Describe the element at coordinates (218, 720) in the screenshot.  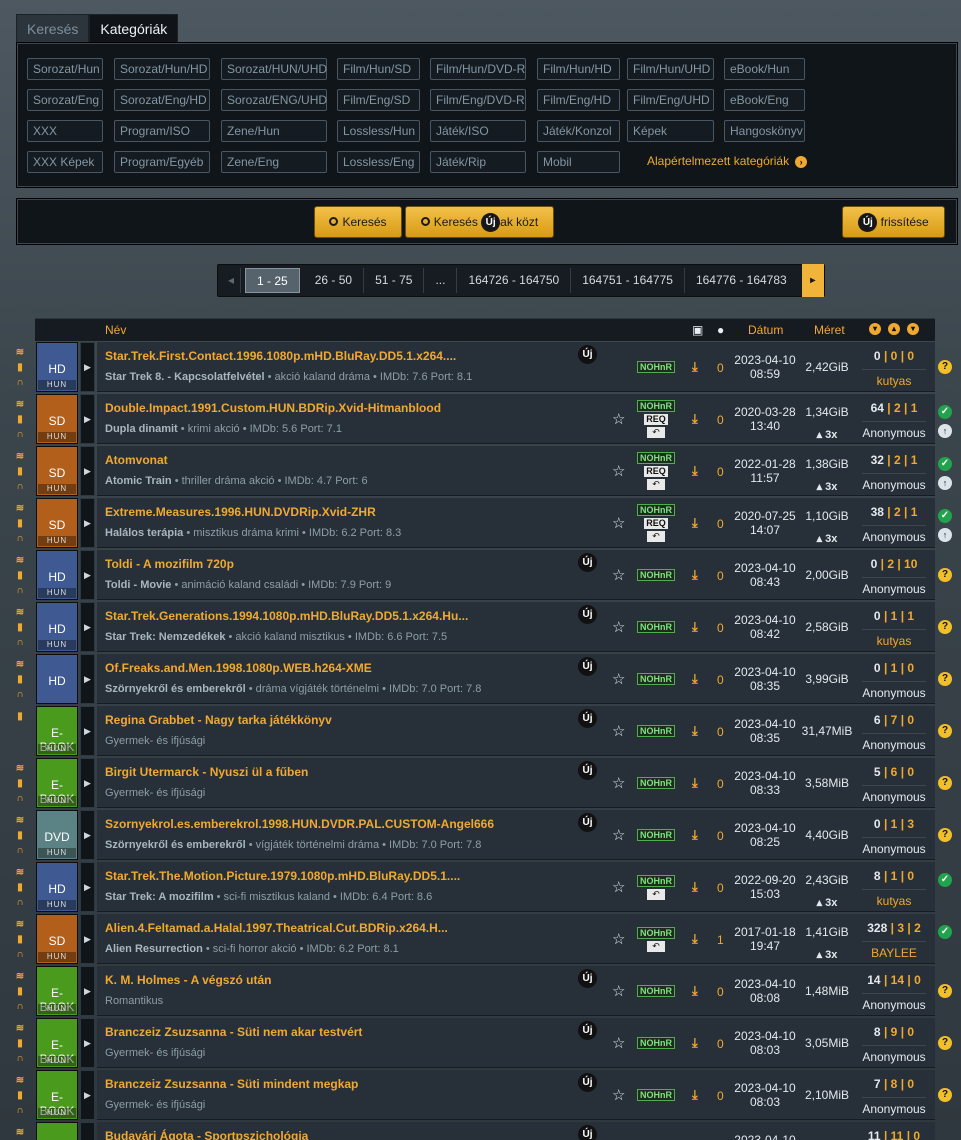
I see `torrent-name-link: Regina Grabbet - Nagy tarka játékkönyv` at that location.